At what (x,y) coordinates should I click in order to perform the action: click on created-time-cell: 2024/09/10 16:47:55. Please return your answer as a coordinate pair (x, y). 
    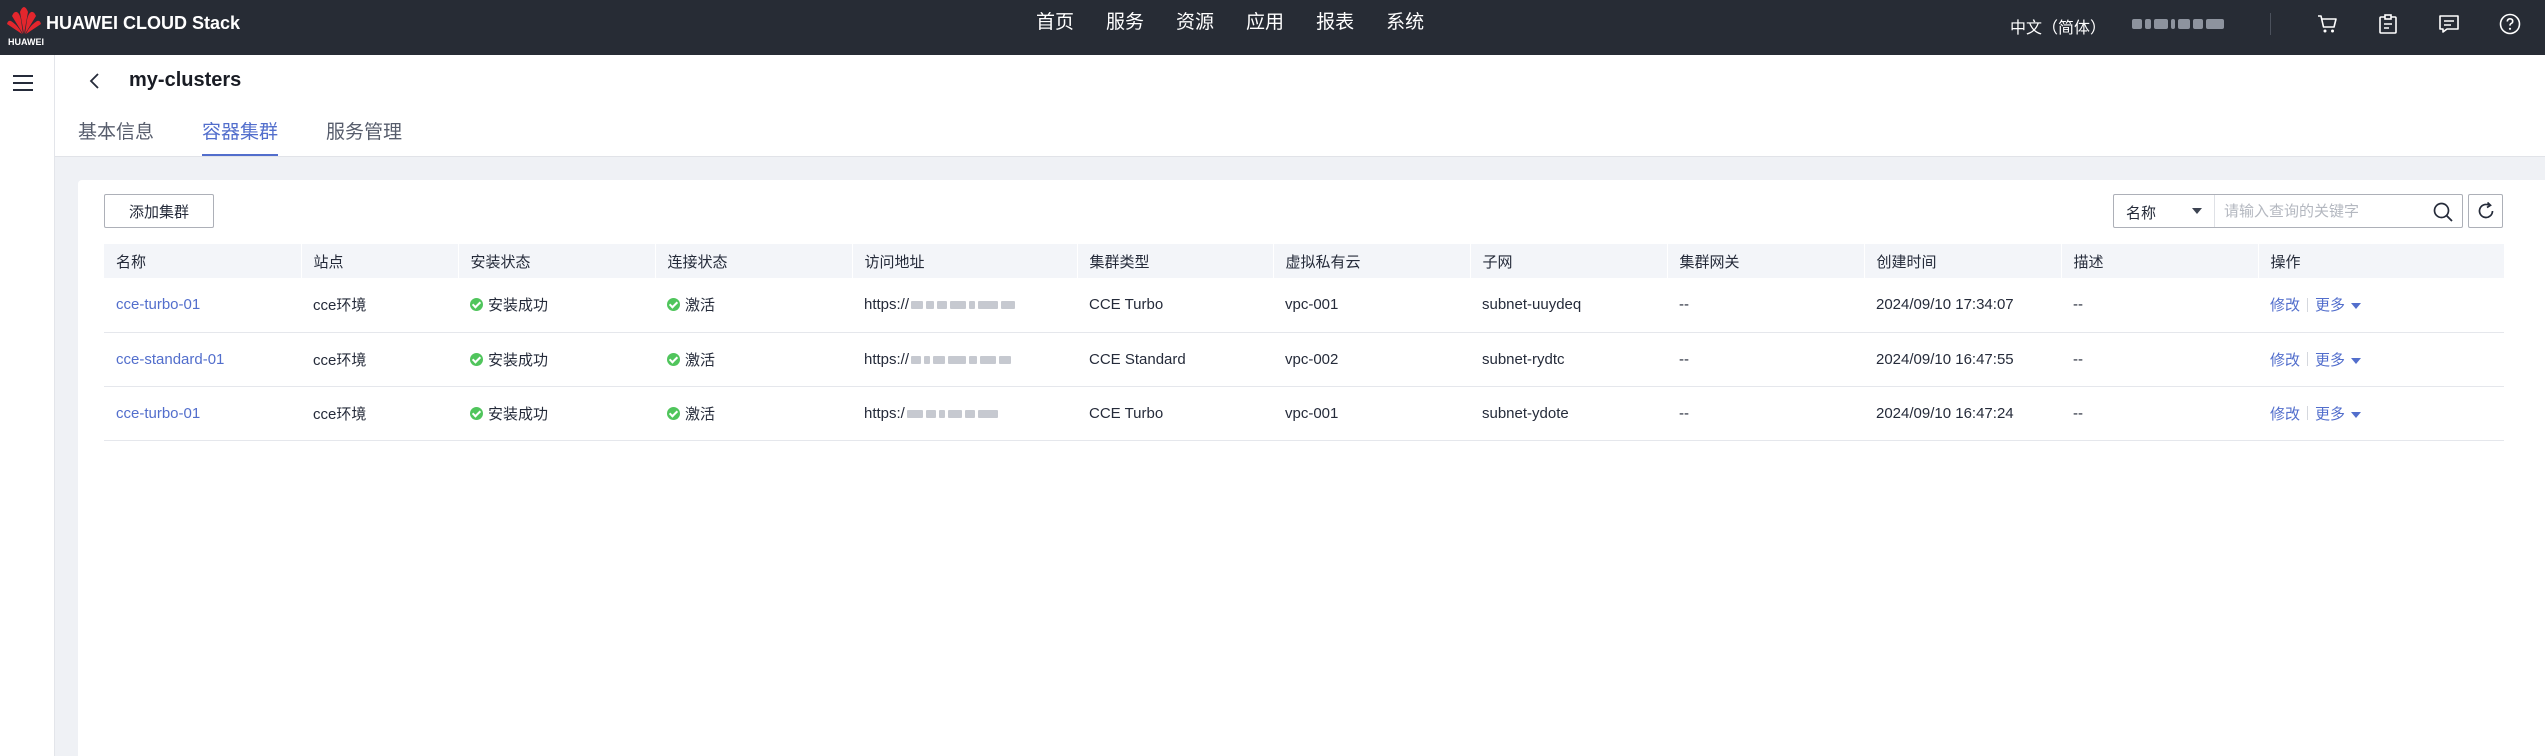
    Looking at the image, I should click on (1945, 359).